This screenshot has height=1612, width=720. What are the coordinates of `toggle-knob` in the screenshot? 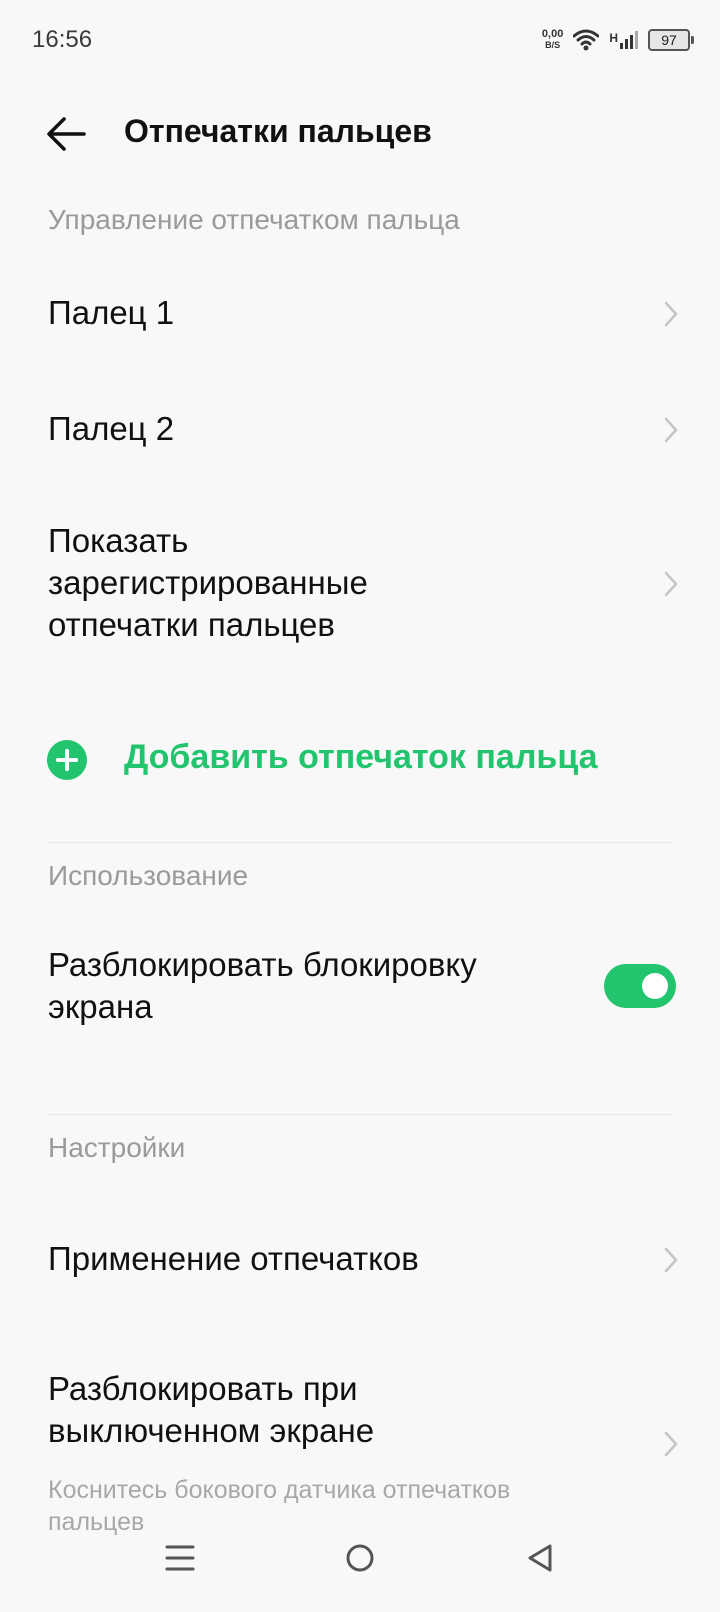 It's located at (655, 986).